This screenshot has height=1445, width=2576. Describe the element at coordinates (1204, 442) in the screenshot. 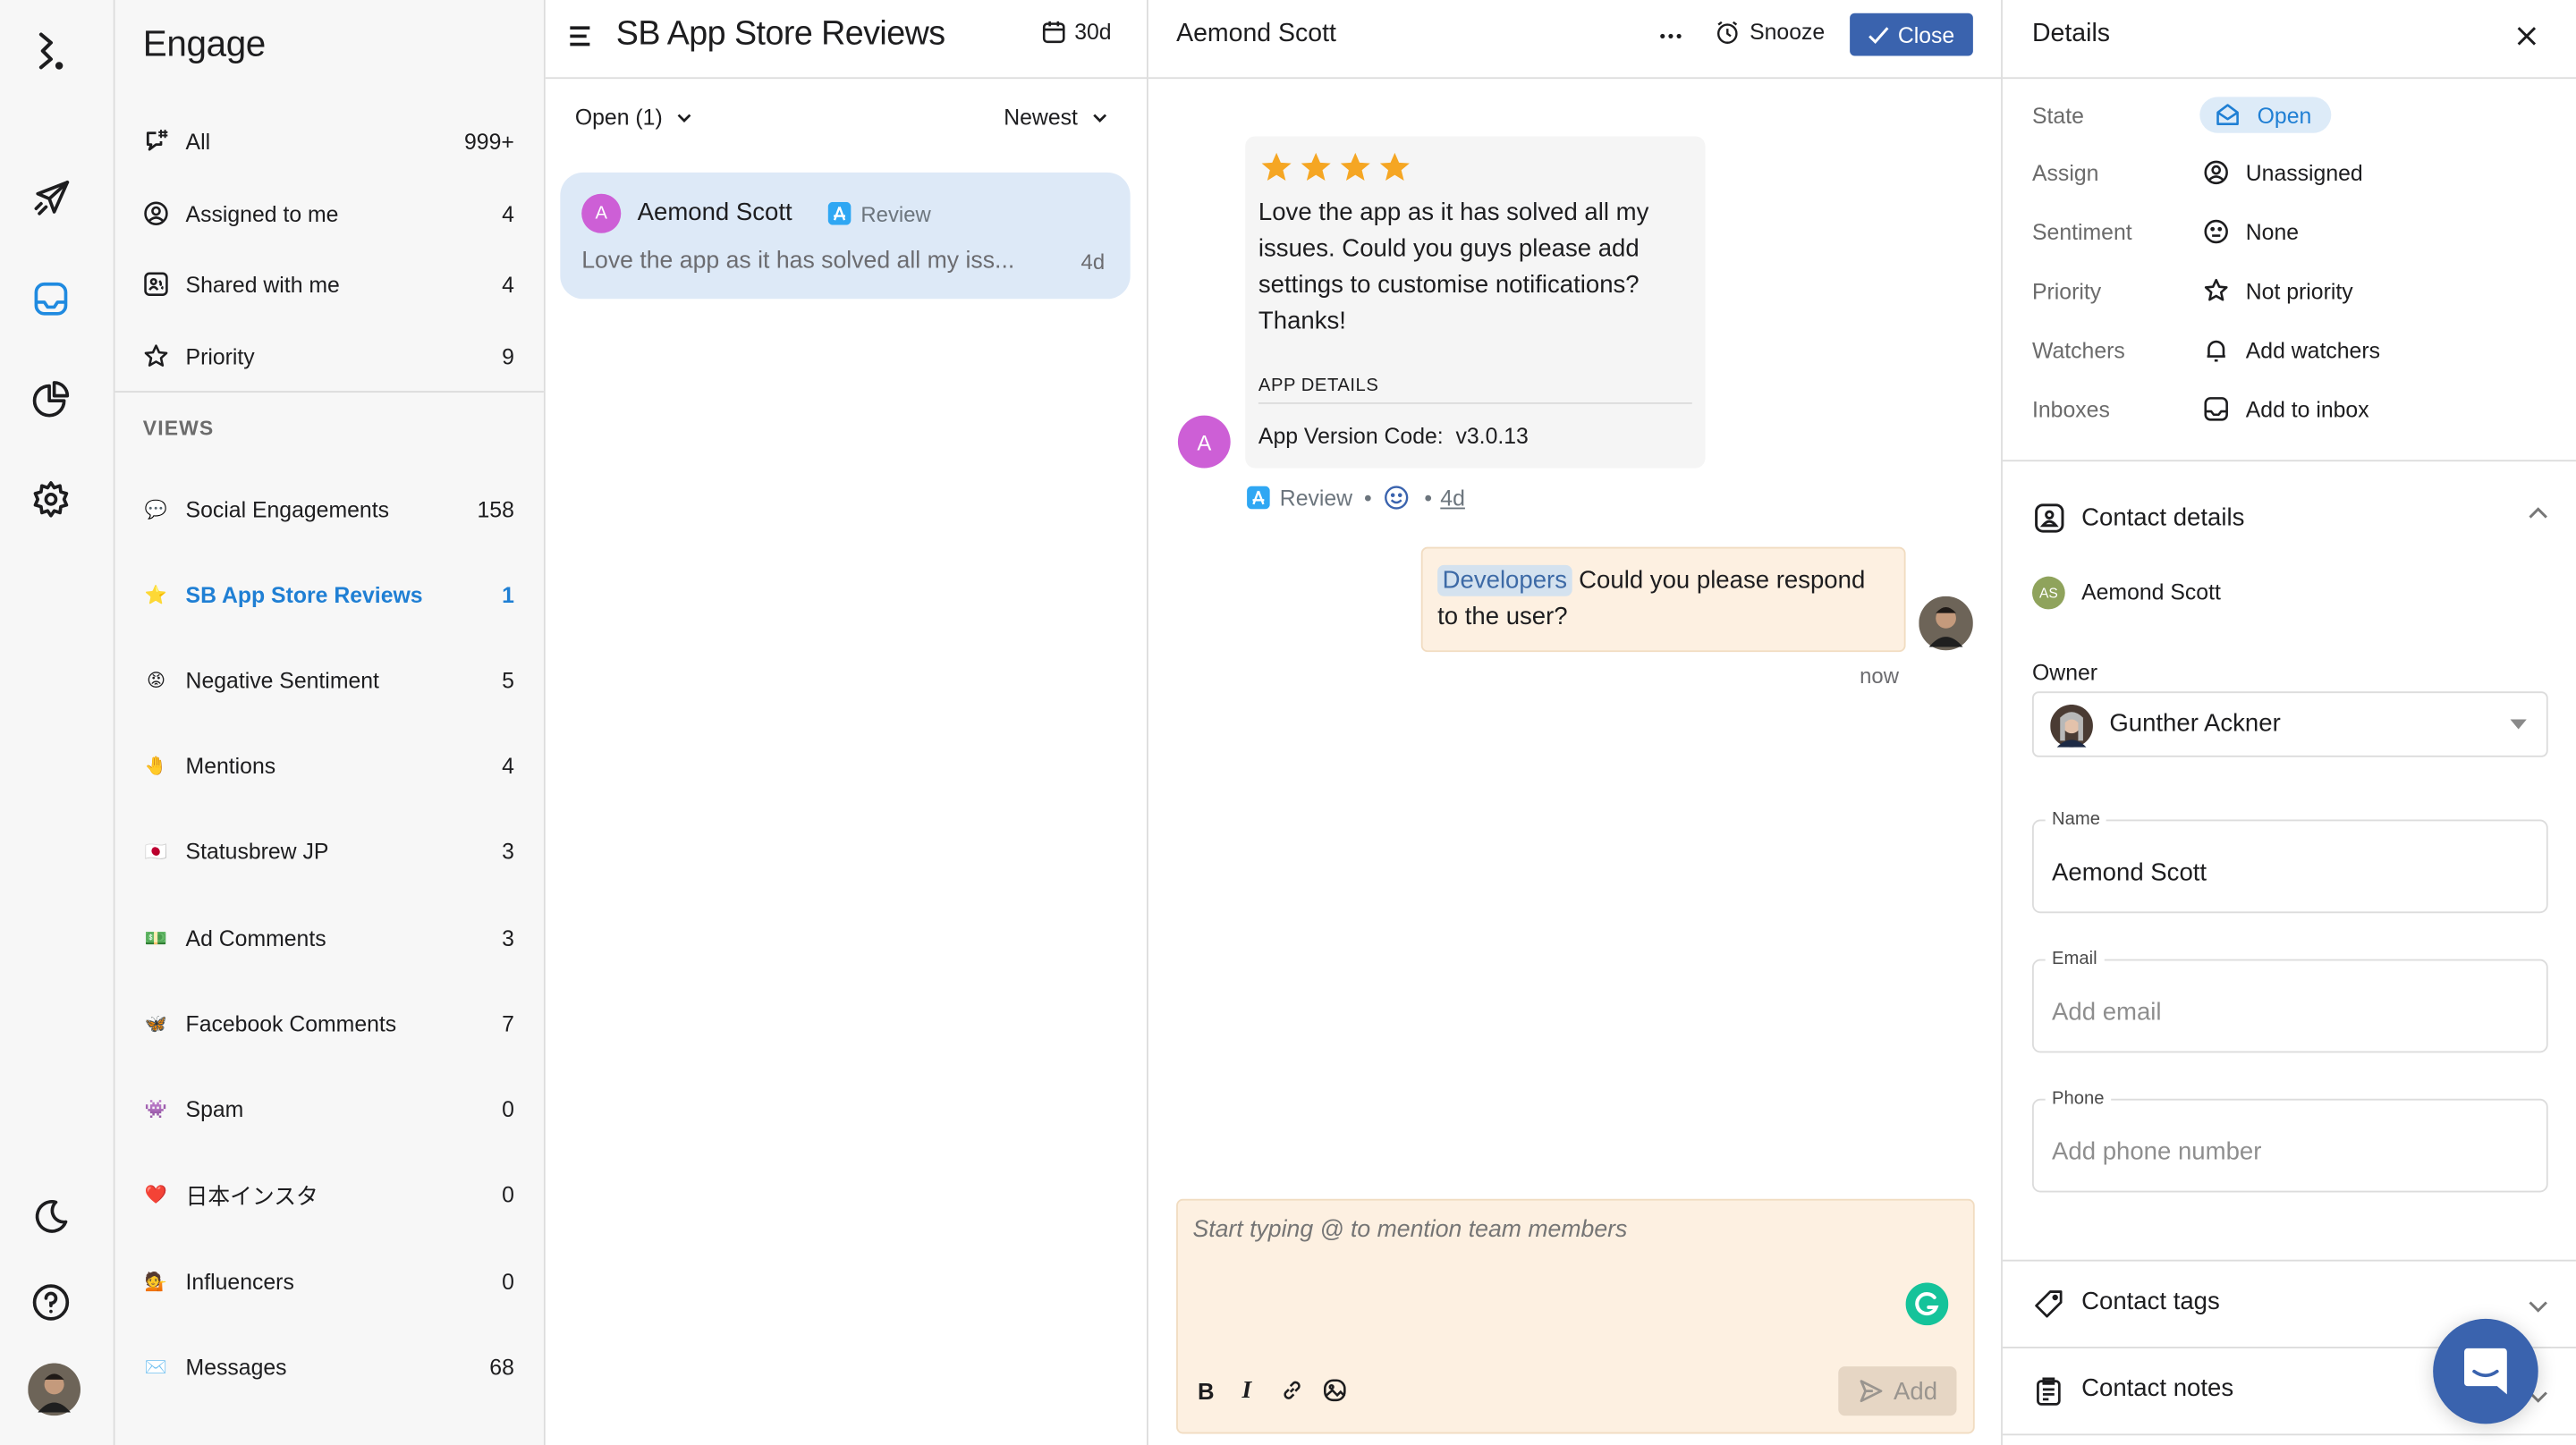

I see `review-author-avatar: A` at that location.